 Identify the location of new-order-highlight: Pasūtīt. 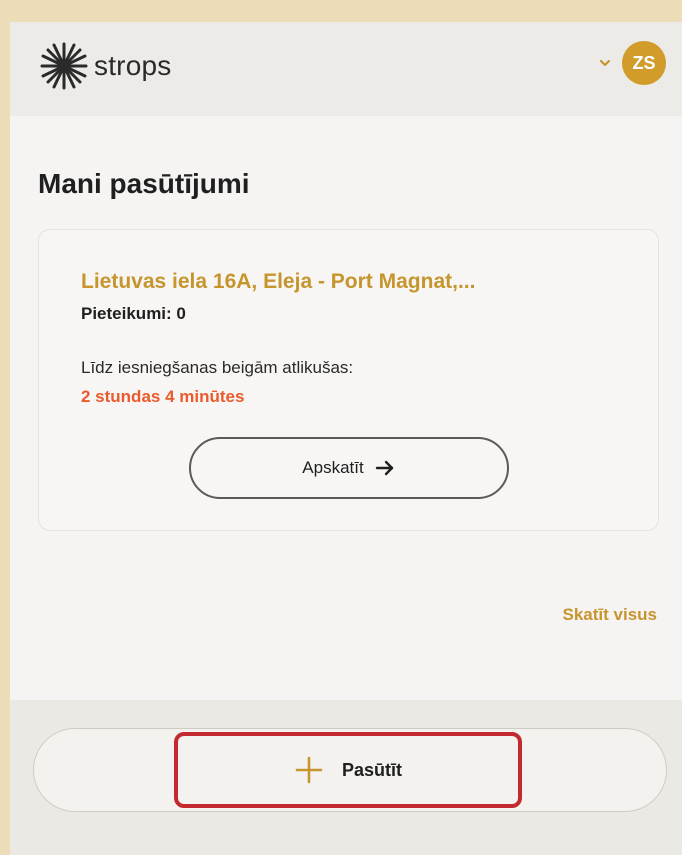
(348, 770).